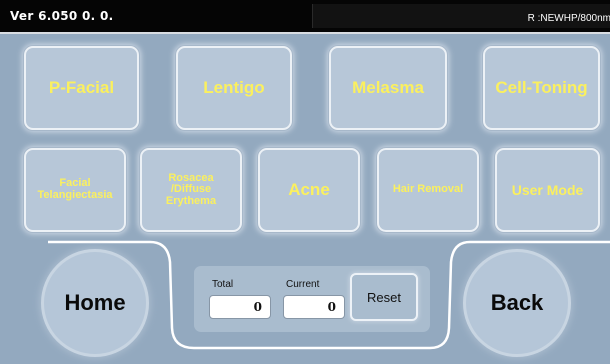  I want to click on back-label: Back, so click(517, 302).